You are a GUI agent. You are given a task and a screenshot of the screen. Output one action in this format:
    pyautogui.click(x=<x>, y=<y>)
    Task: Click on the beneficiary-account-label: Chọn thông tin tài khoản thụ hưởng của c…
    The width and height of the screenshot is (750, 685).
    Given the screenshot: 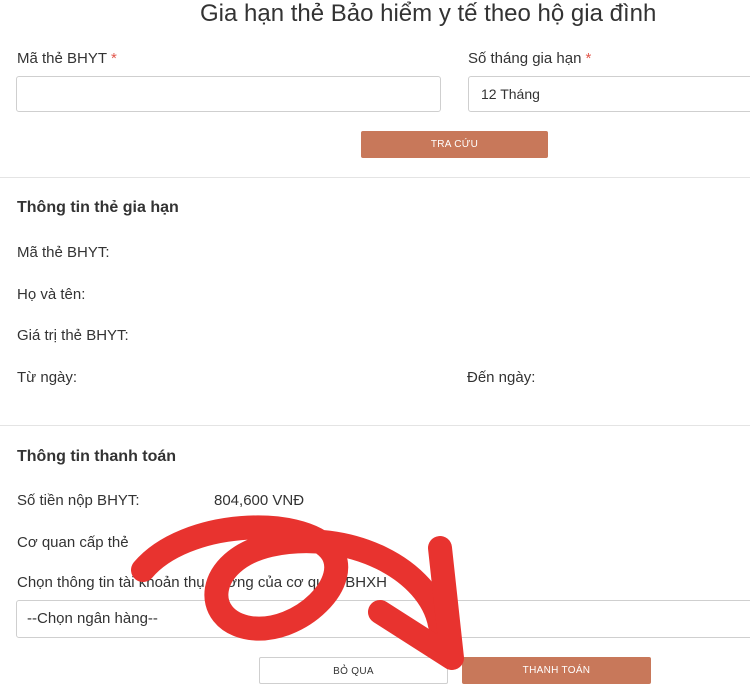 What is the action you would take?
    pyautogui.click(x=202, y=582)
    